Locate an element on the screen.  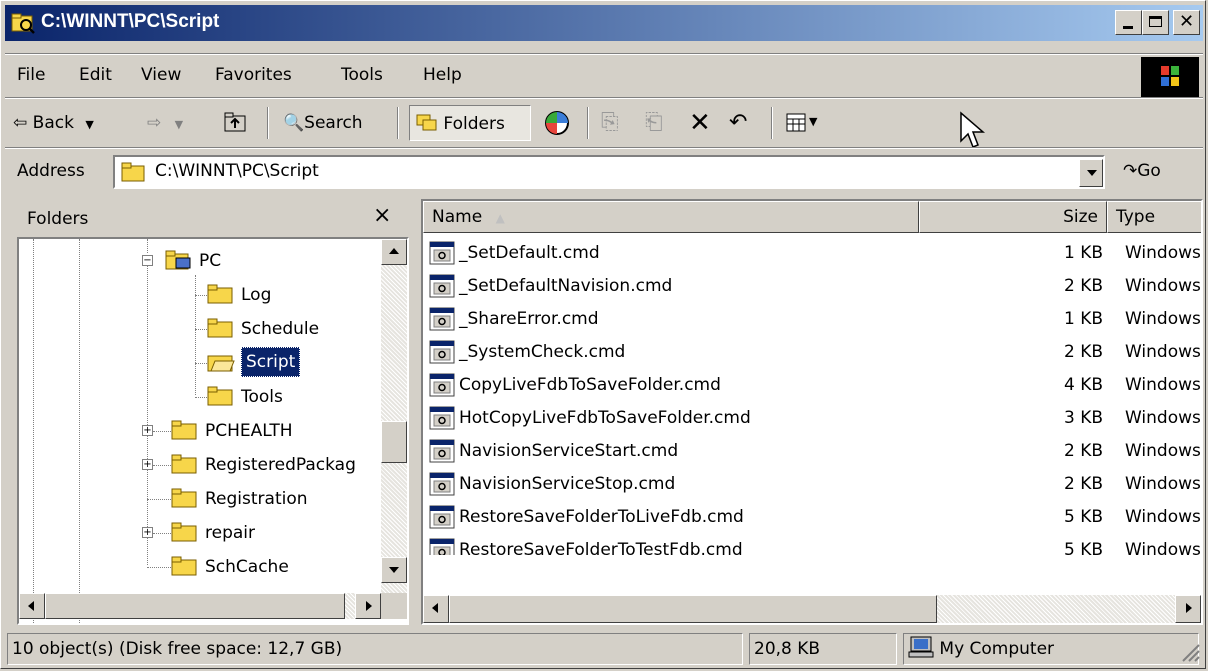
tree-item-schcache: SchCache is located at coordinates (247, 567).